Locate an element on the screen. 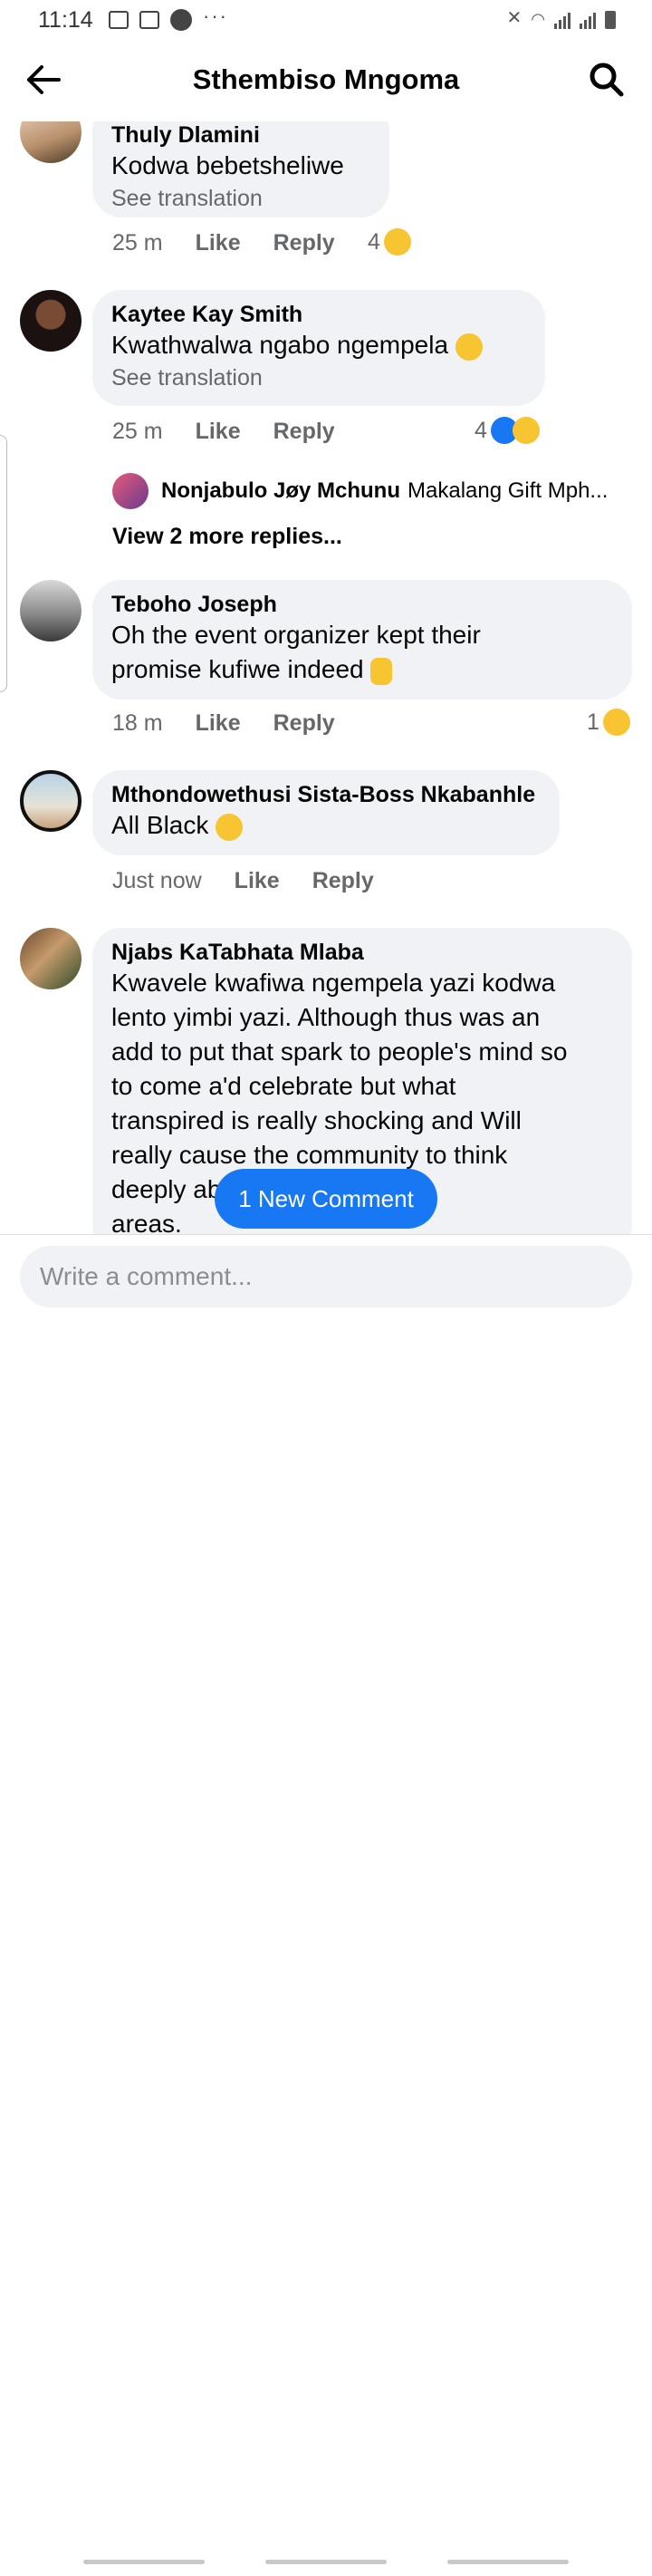 Image resolution: width=652 pixels, height=2576 pixels. page-title: Sthembiso Mngoma is located at coordinates (326, 79).